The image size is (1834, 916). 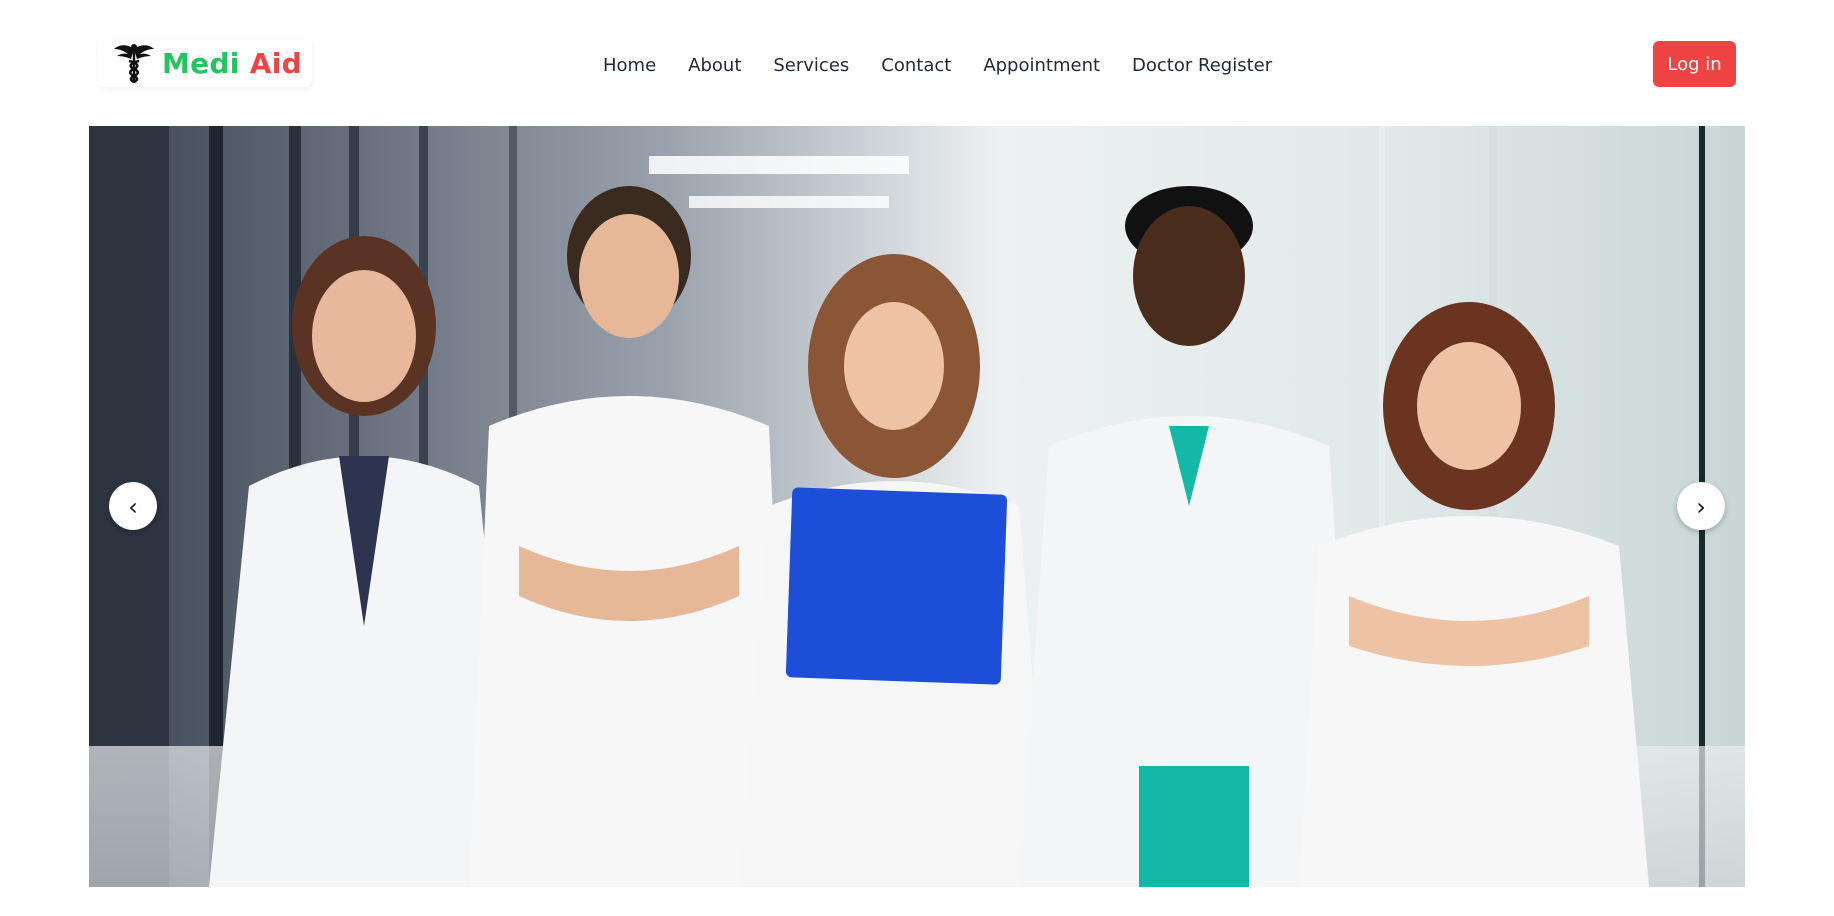 I want to click on nav-about: About, so click(x=714, y=65).